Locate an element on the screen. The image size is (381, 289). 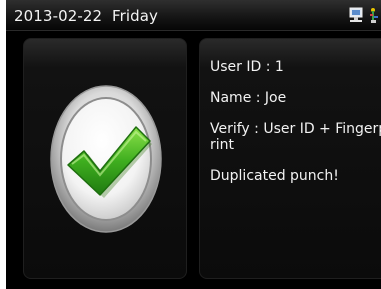
punch-message: Duplicated punch! is located at coordinates (274, 176).